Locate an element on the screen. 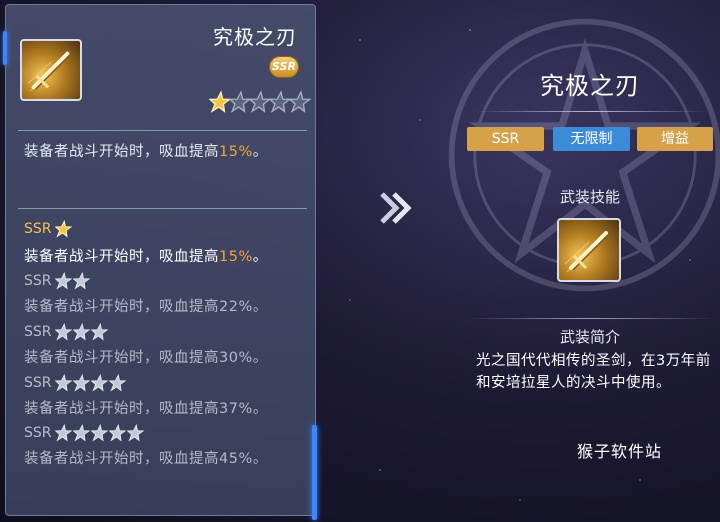 The image size is (720, 522). star-level-effect: 装备者战斗开始时，吸血提高45%。 is located at coordinates (146, 459).